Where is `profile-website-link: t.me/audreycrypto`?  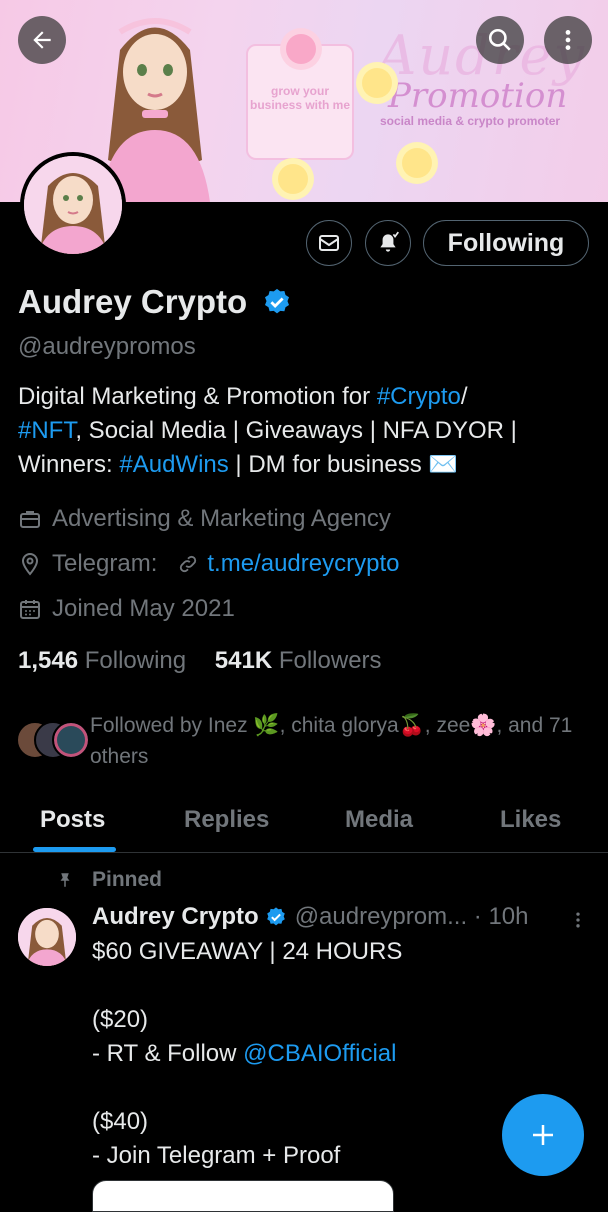
profile-website-link: t.me/audreycrypto is located at coordinates (303, 564).